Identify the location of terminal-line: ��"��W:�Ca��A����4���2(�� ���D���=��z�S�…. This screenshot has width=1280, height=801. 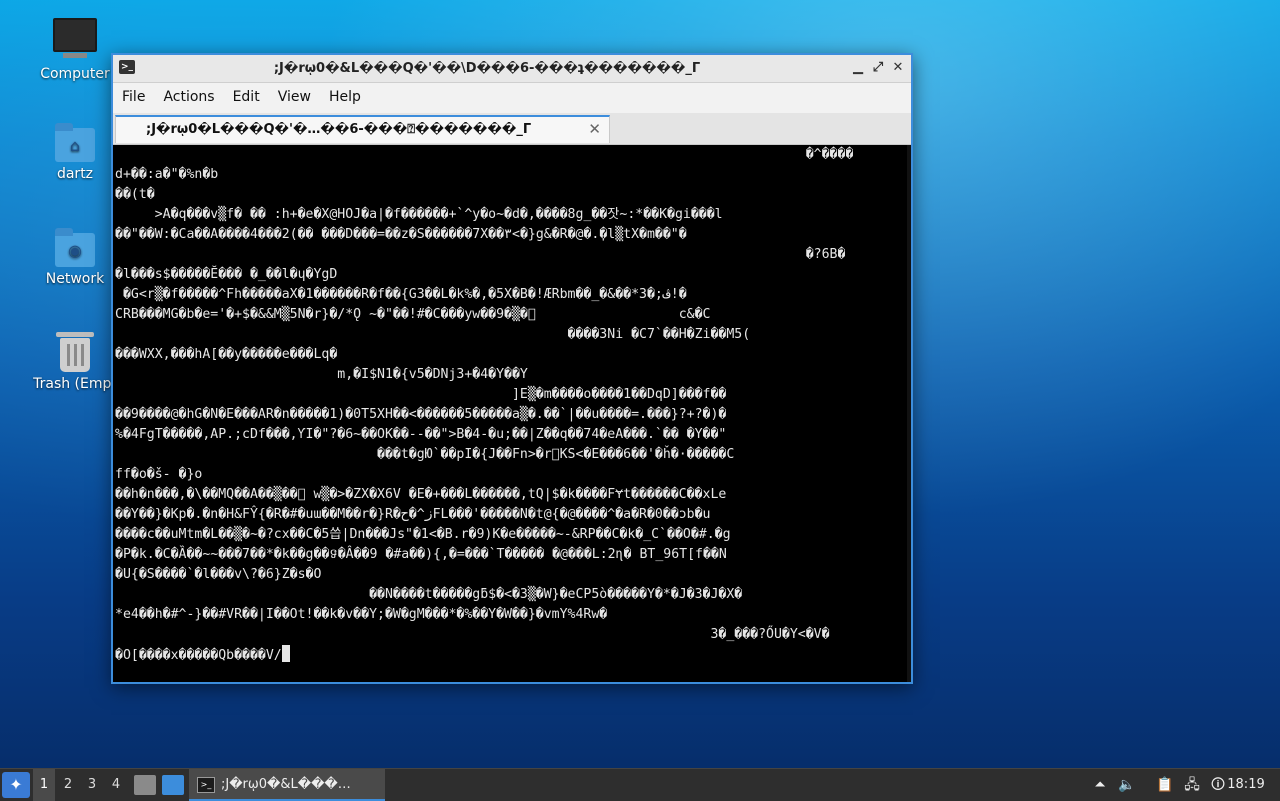
(401, 234).